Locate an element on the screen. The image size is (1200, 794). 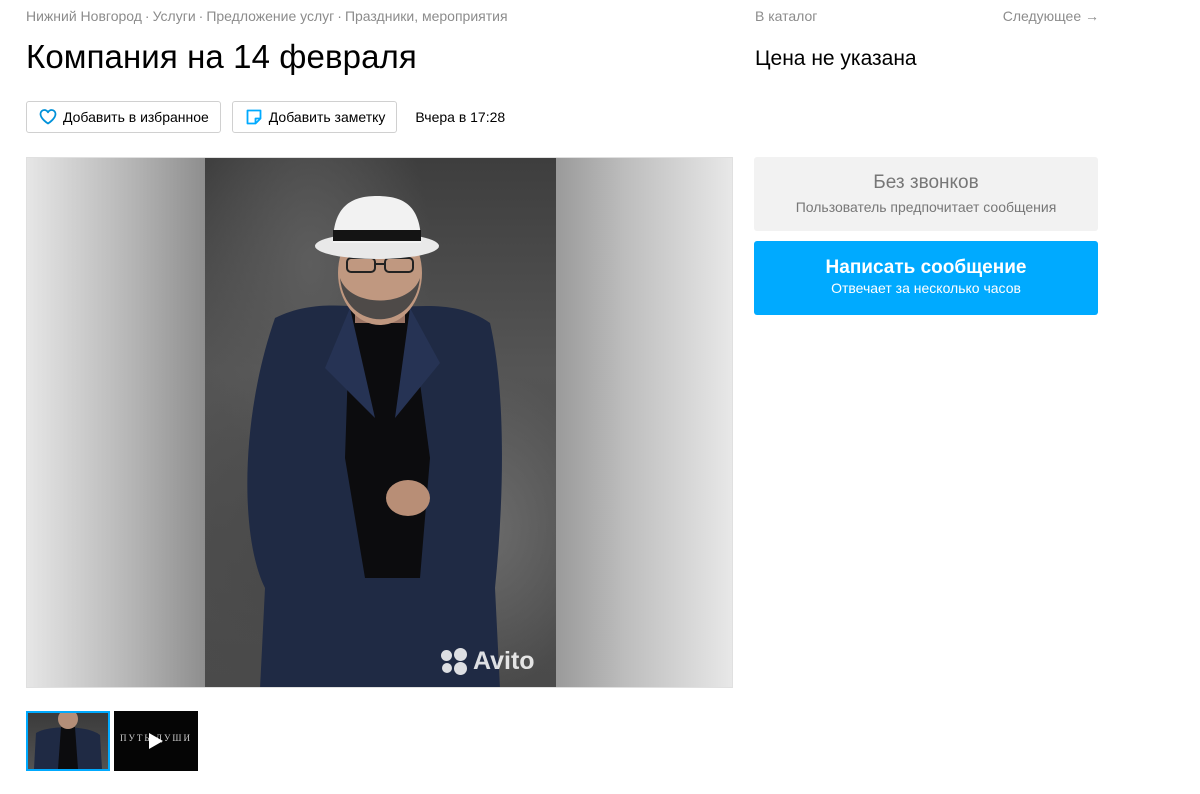
no-calls-subtitle: Пользователь предпочитает сообщения is located at coordinates (926, 207).